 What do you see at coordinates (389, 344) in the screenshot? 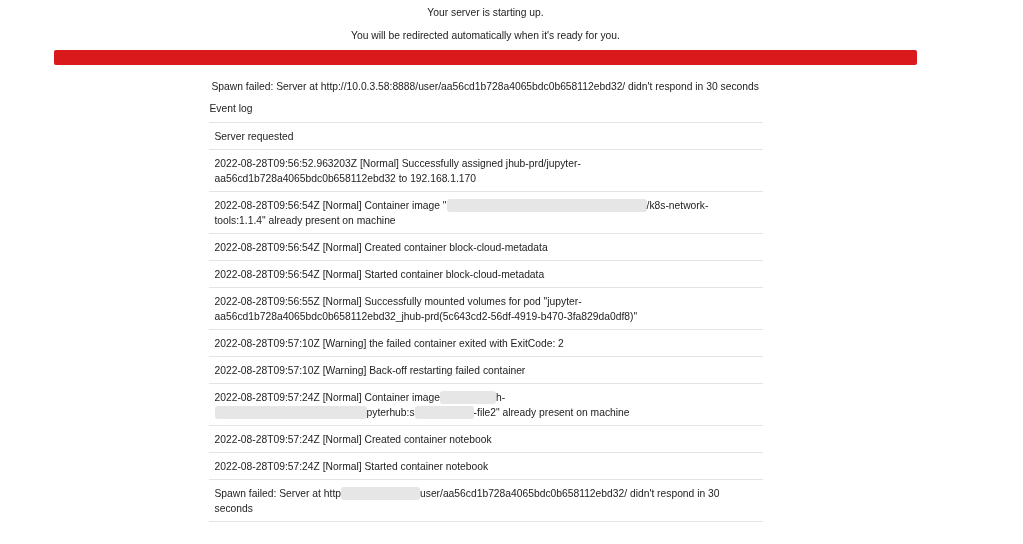
I see `log-text: 2022-08-28T09:57:10Z [Warning] the failed container exited with ExitCode: 2` at bounding box center [389, 344].